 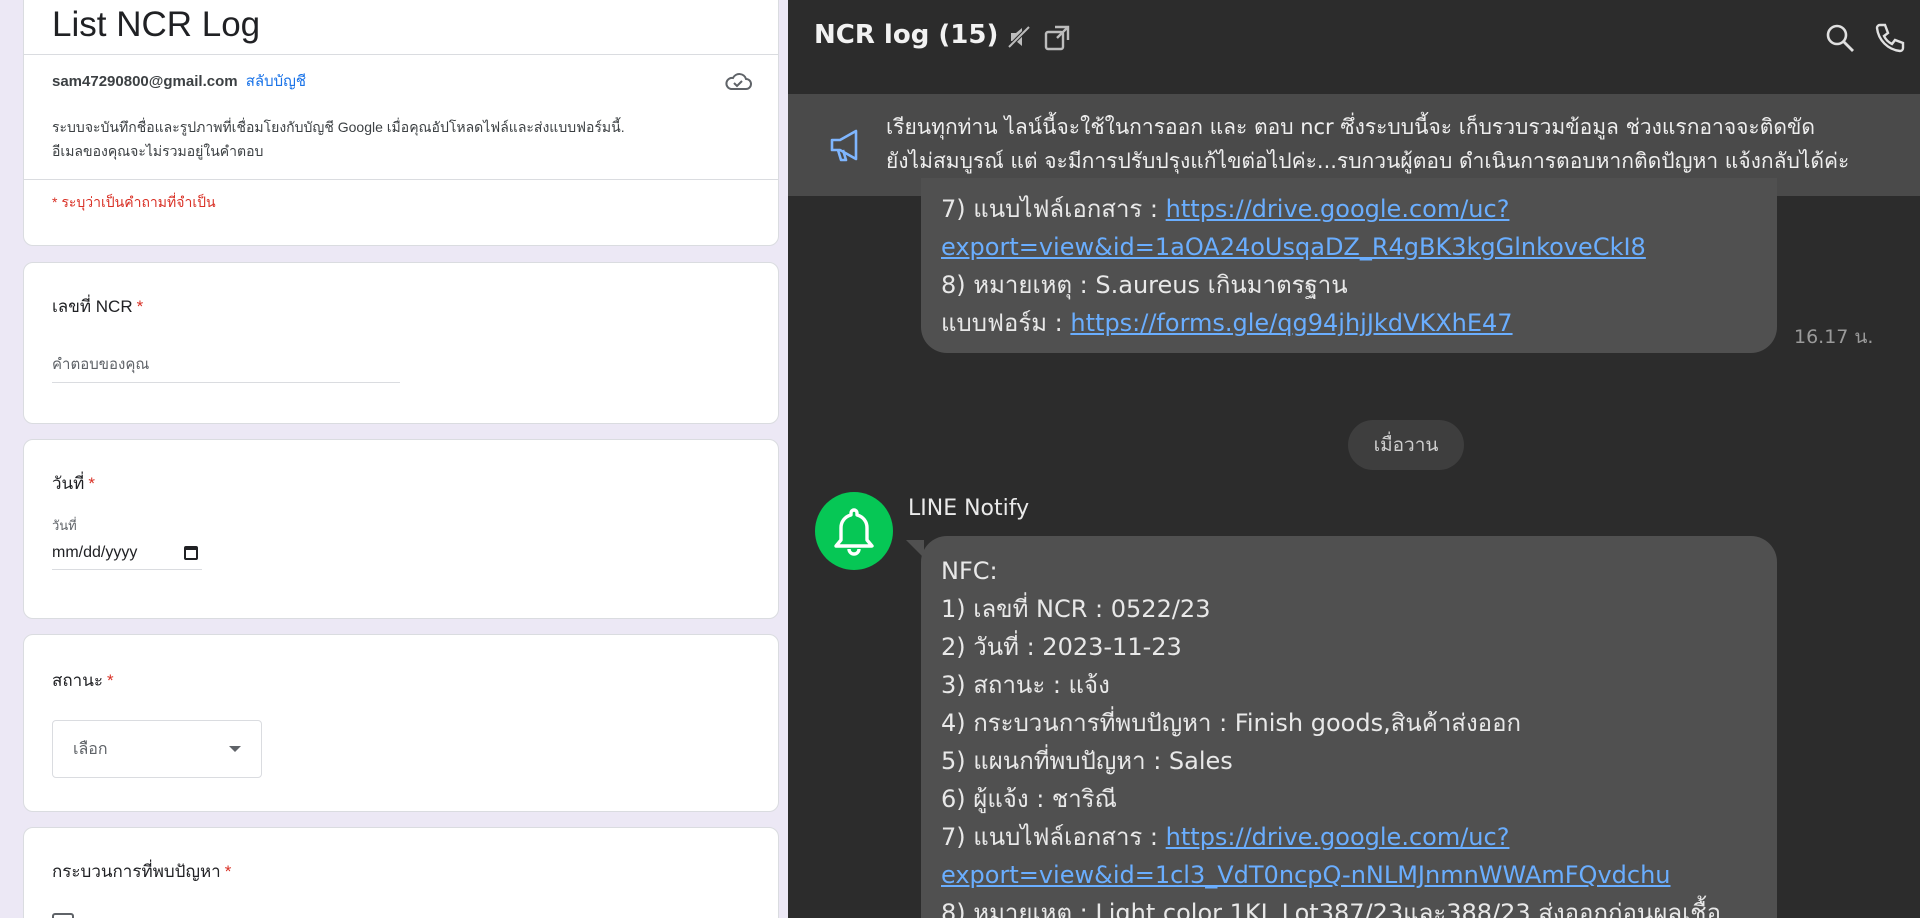 I want to click on sender-name: LINE Notify, so click(x=969, y=508).